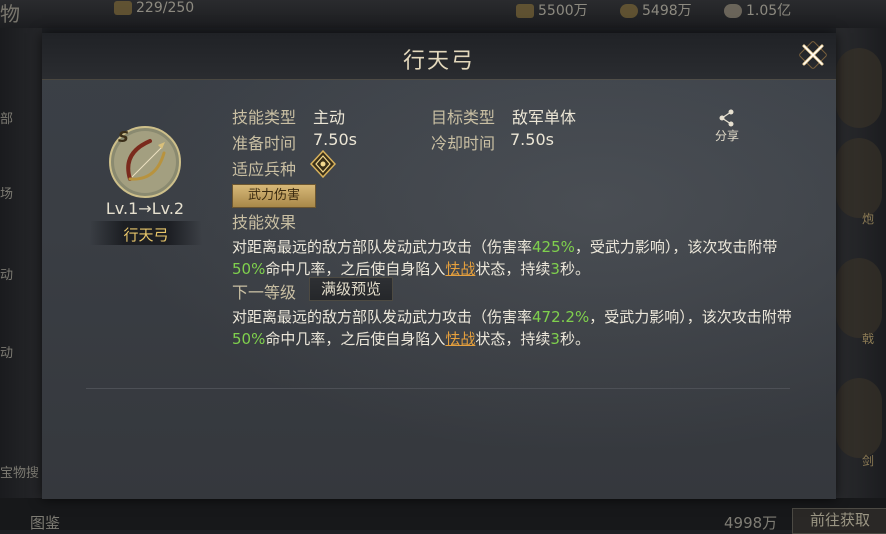 The height and width of the screenshot is (534, 886). Describe the element at coordinates (769, 11) in the screenshot. I see `resource-silver-value: 1.05亿` at that location.